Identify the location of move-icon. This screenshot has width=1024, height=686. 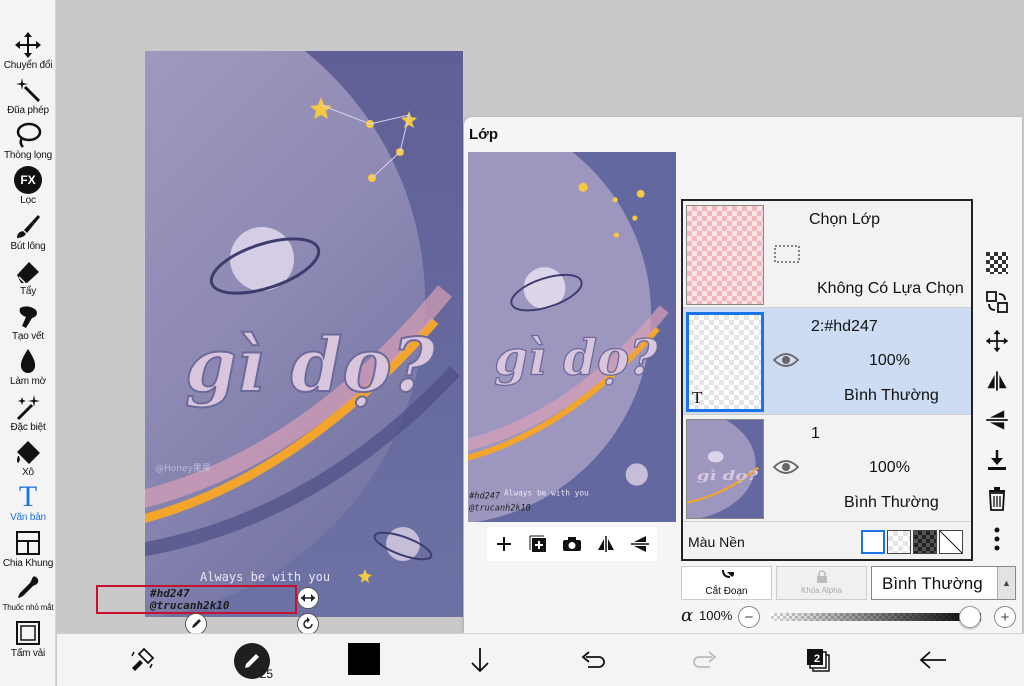
(997, 341).